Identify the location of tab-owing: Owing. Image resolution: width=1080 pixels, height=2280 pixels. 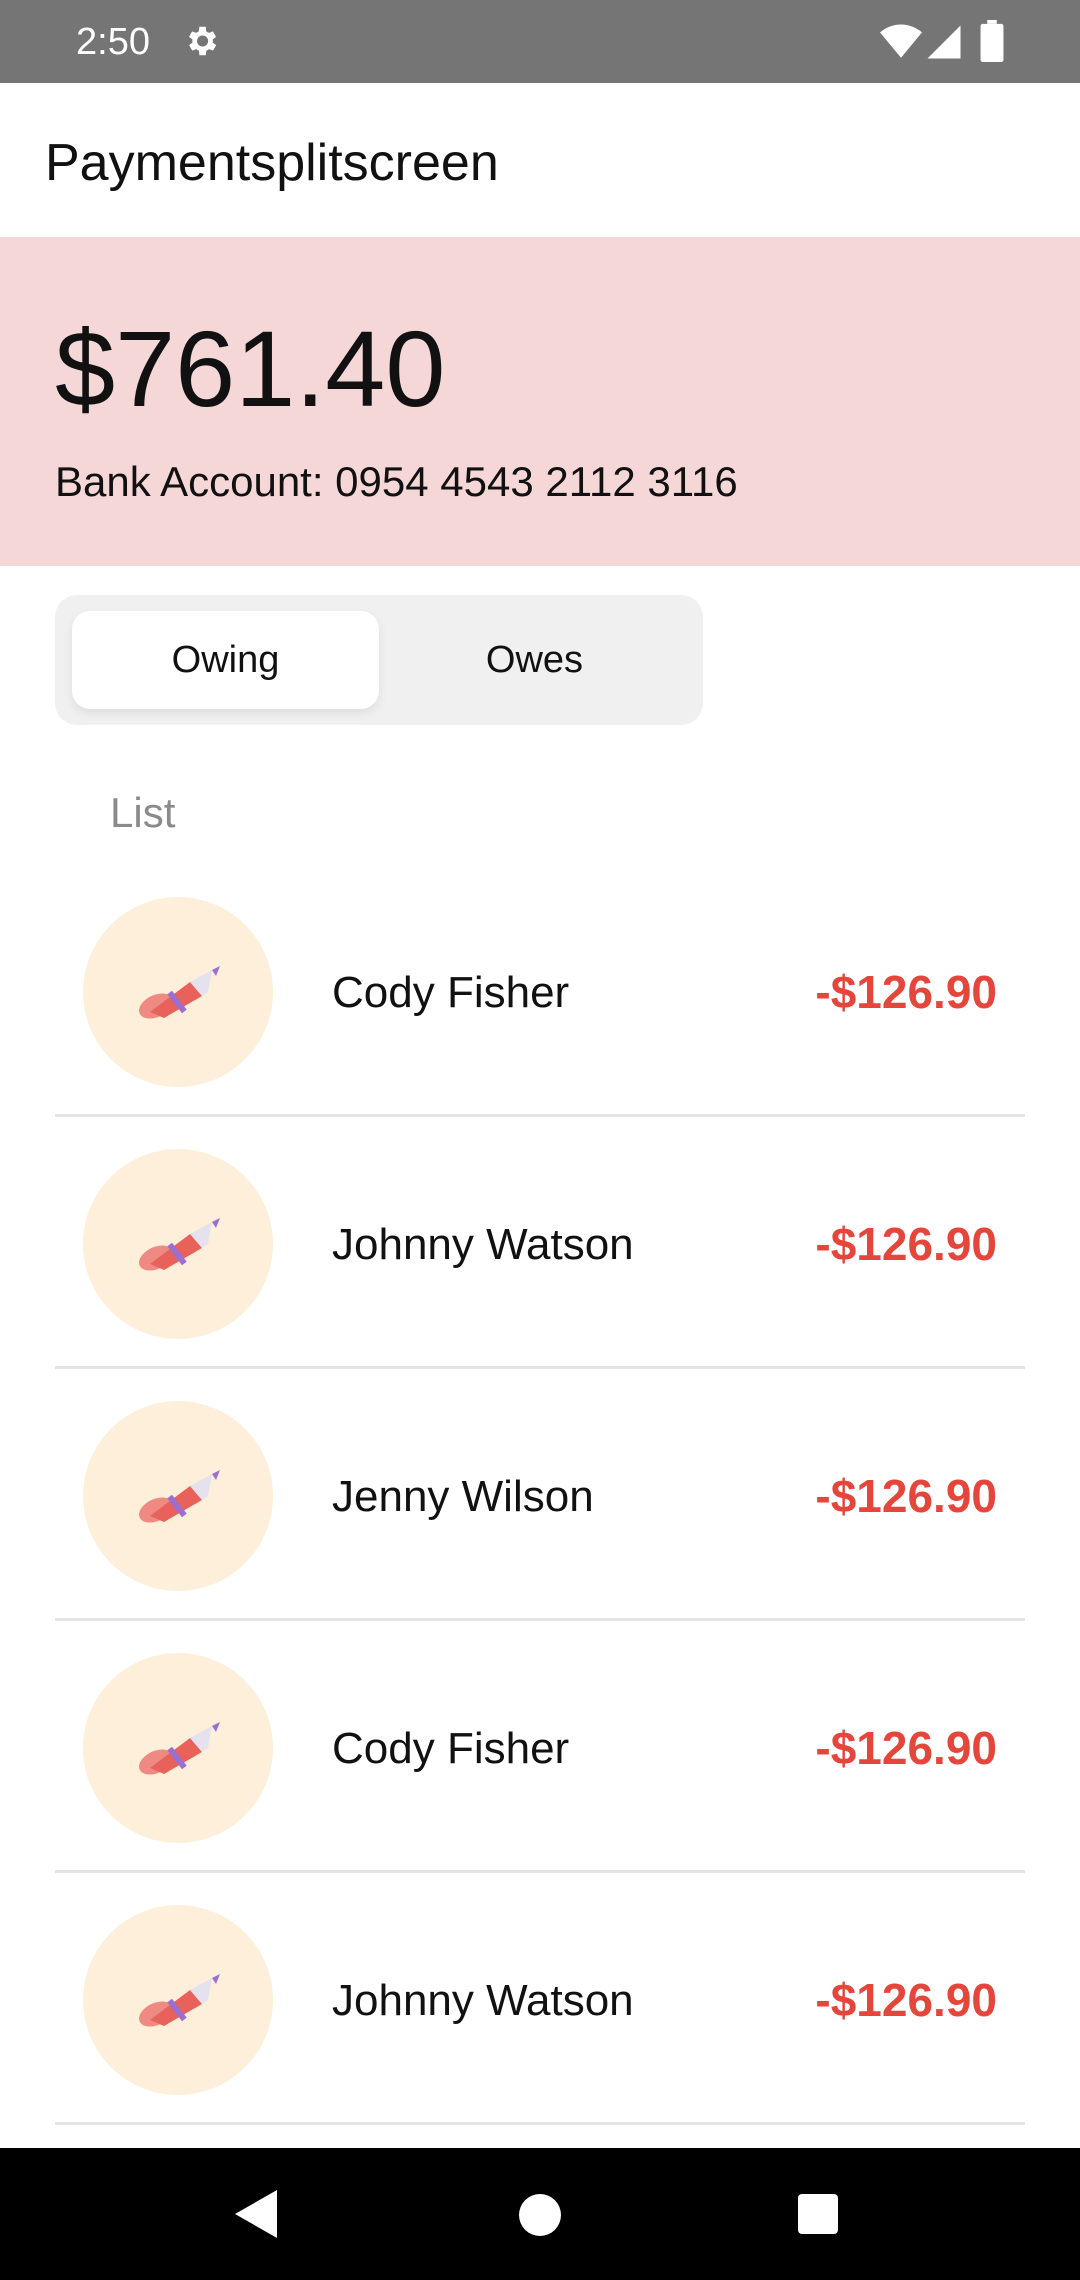
(225, 660).